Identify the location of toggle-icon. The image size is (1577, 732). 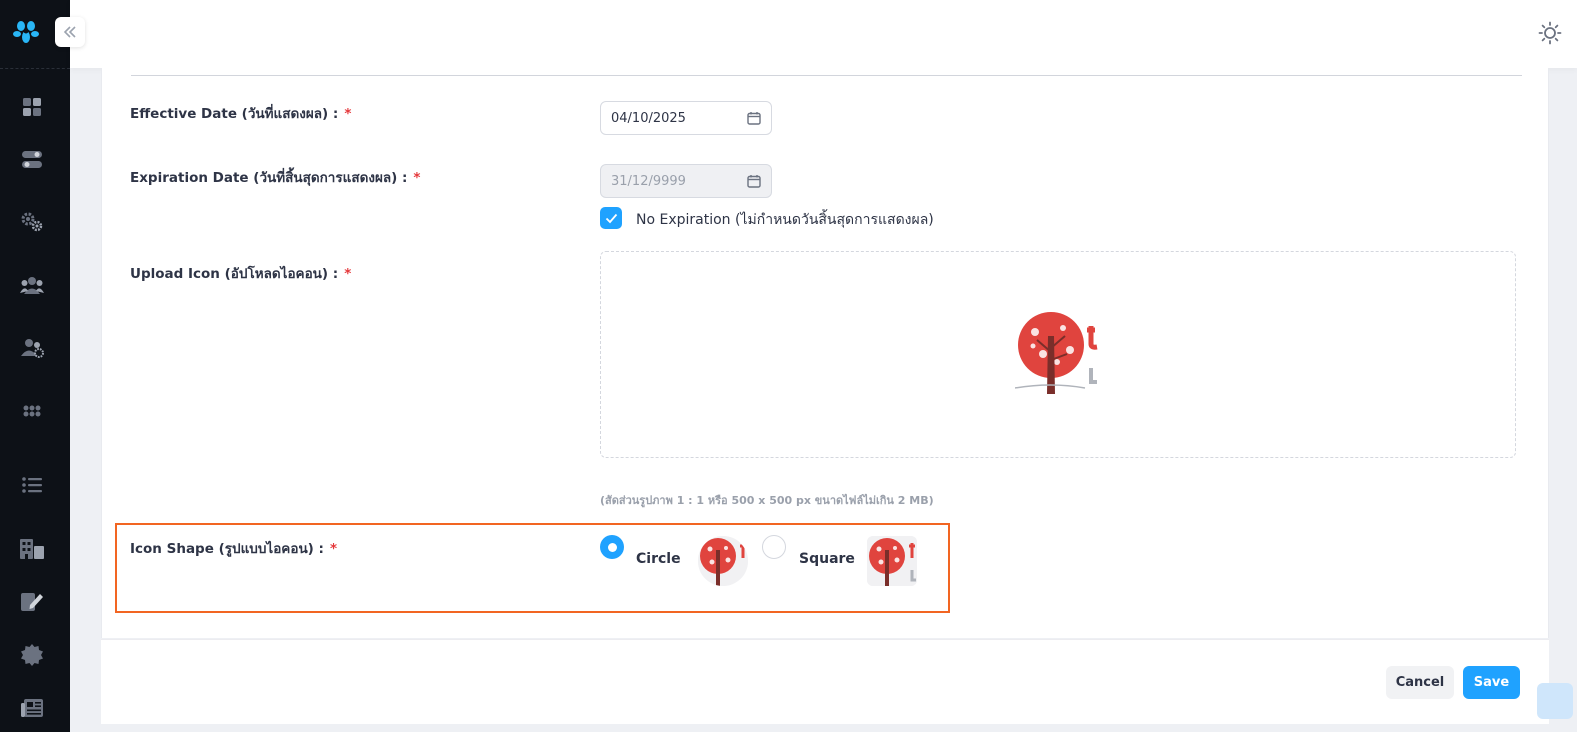
(32, 159).